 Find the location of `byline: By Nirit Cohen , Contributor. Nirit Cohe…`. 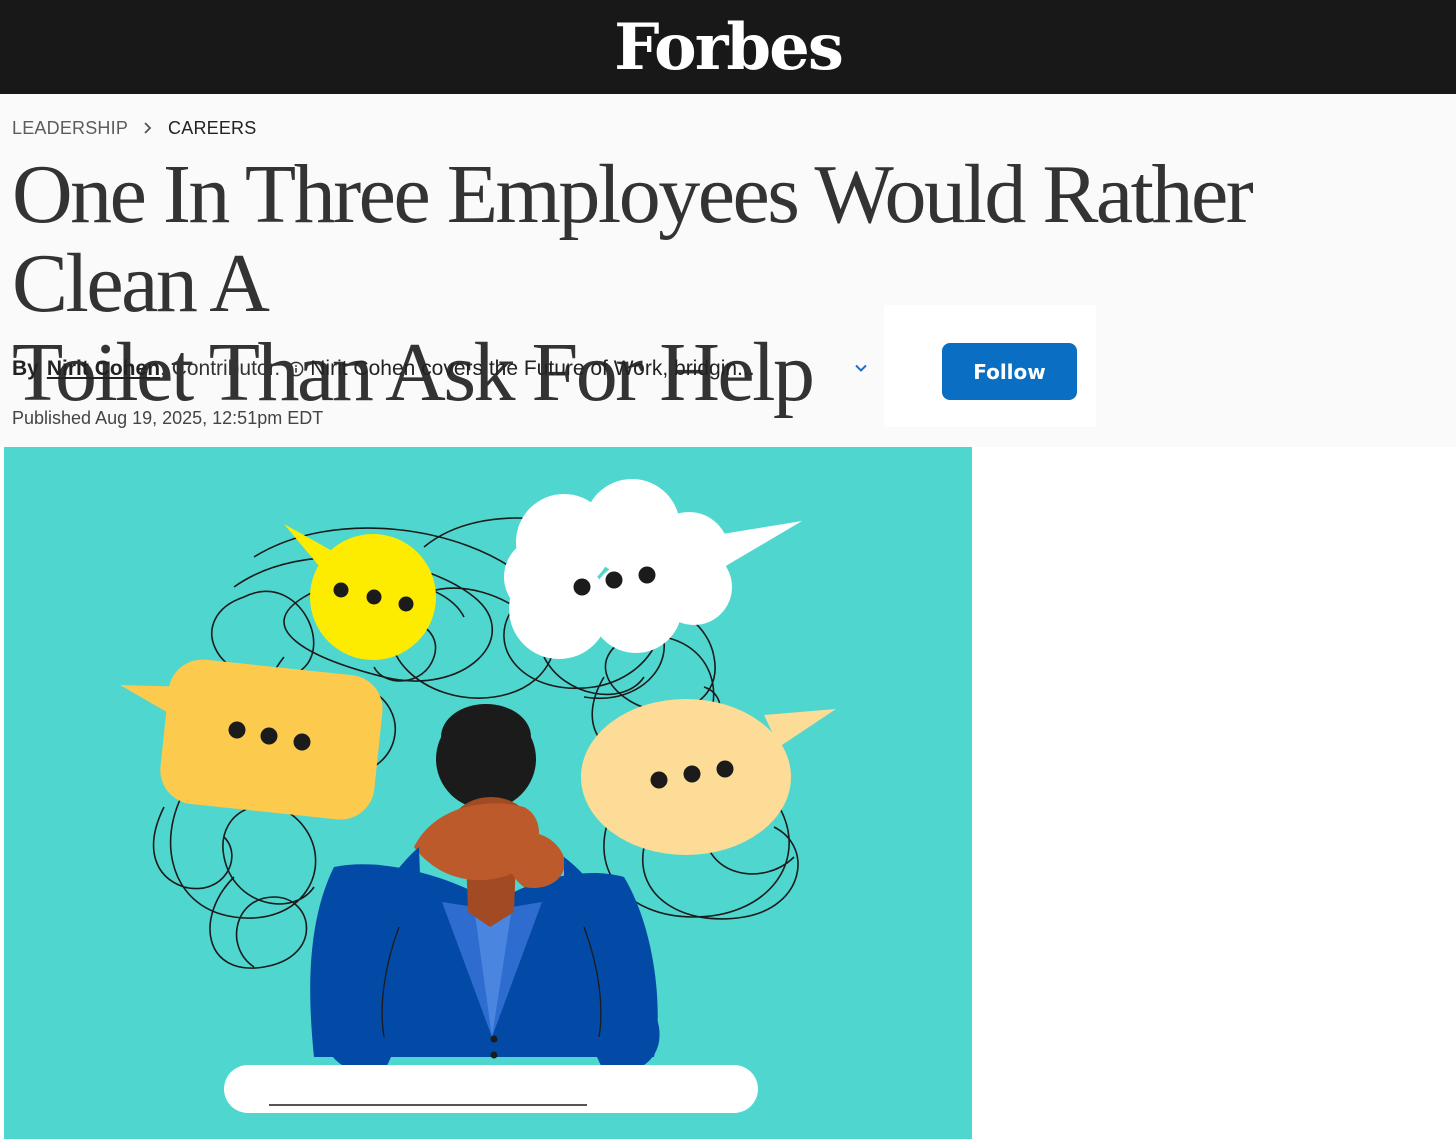

byline: By Nirit Cohen , Contributor. Nirit Cohe… is located at coordinates (383, 369).